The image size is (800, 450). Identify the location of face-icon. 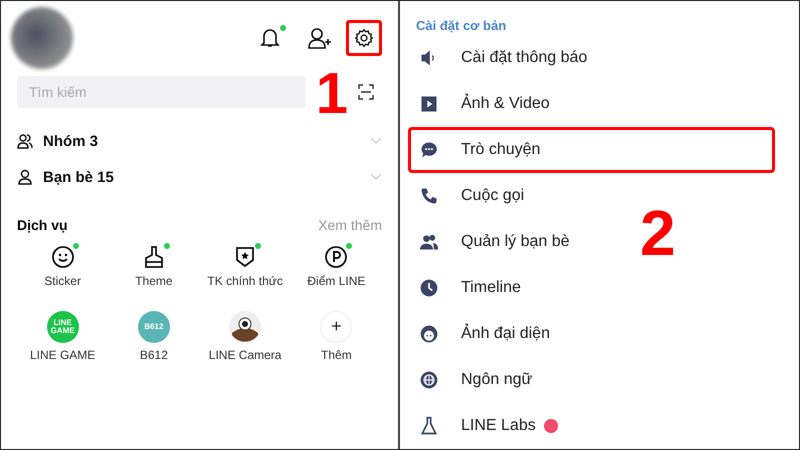
(429, 334).